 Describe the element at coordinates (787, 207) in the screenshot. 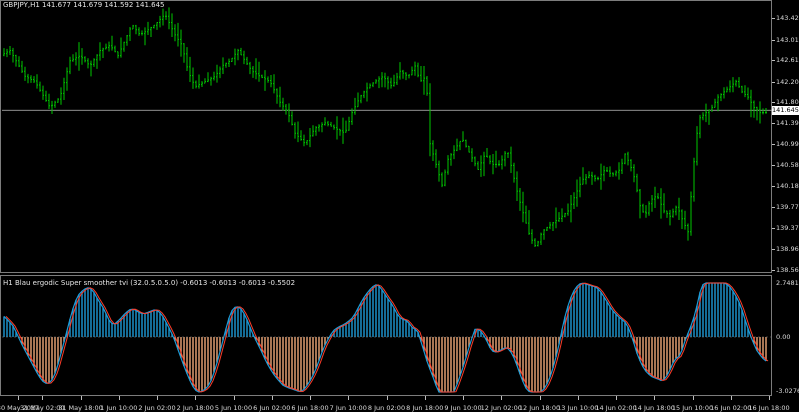

I see `price-tick-label: 139.770` at that location.